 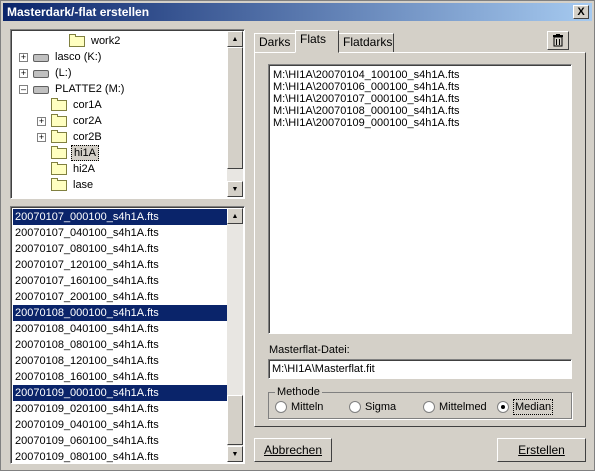 What do you see at coordinates (120, 185) in the screenshot?
I see `tree-item: lase` at bounding box center [120, 185].